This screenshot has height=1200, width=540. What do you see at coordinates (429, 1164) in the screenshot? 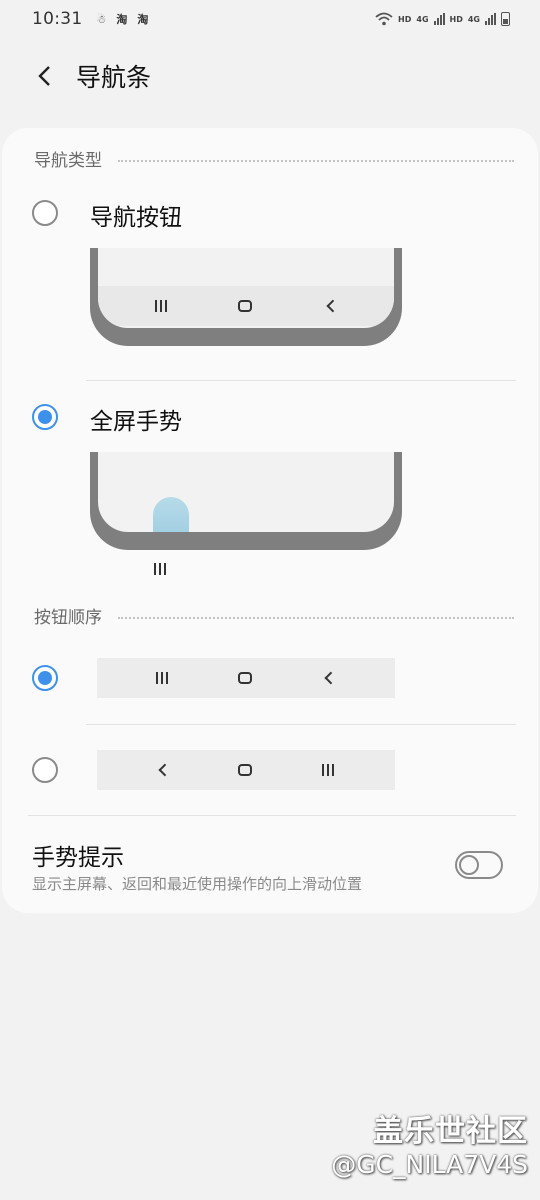
I see `watermark-user: @GC_NILA7V4S` at bounding box center [429, 1164].